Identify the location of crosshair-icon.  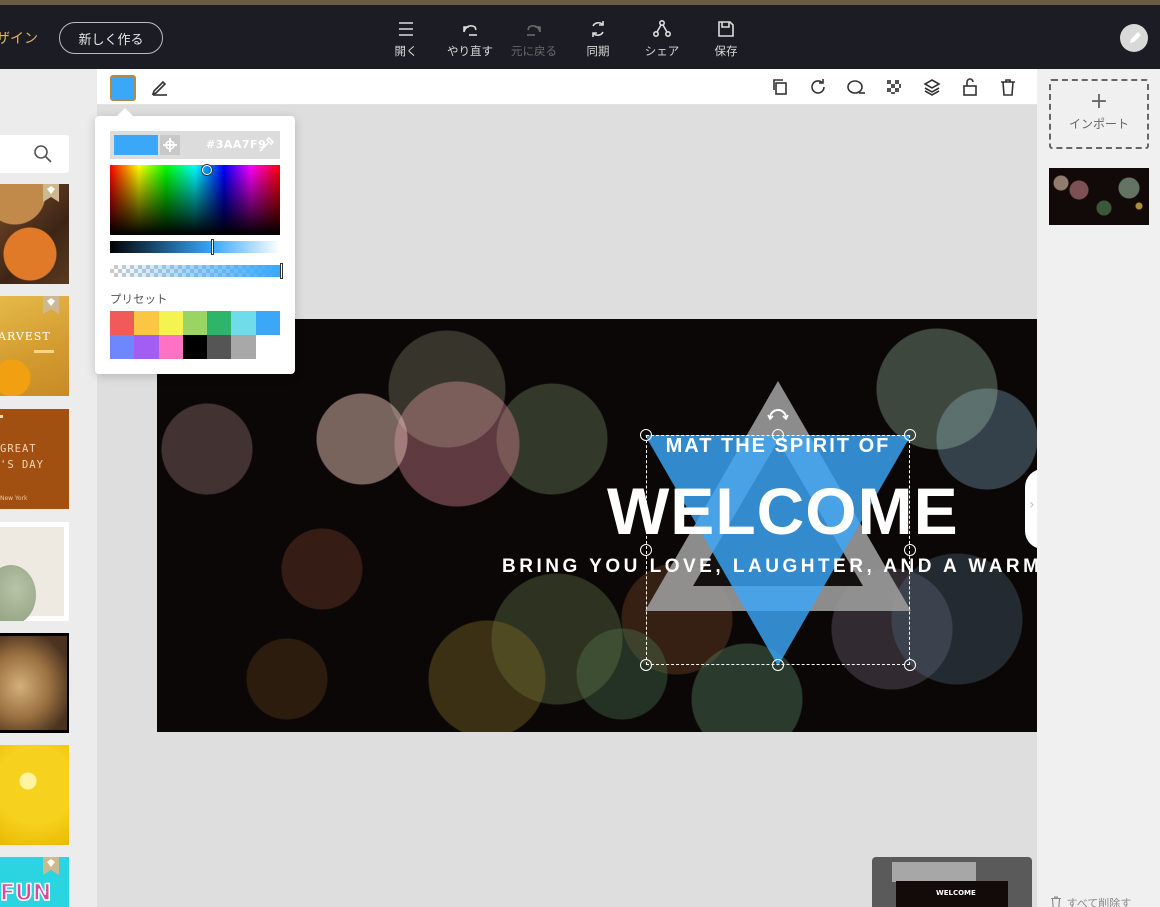
(170, 145).